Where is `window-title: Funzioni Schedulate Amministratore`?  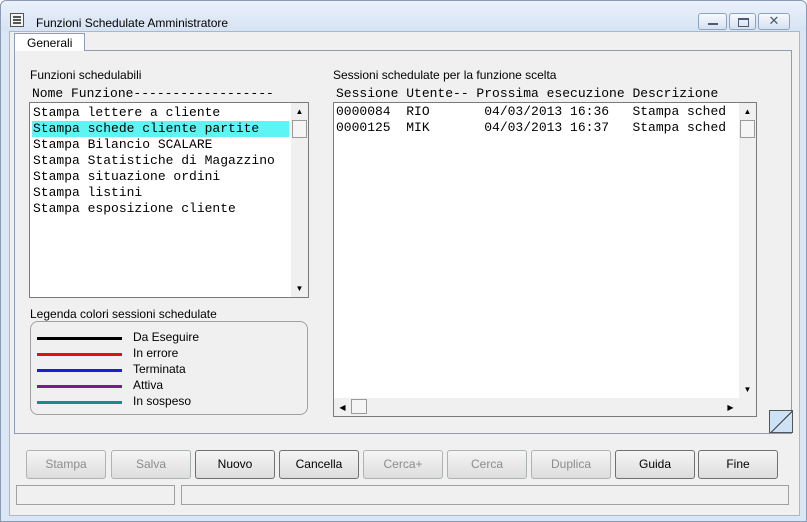 window-title: Funzioni Schedulate Amministratore is located at coordinates (132, 23).